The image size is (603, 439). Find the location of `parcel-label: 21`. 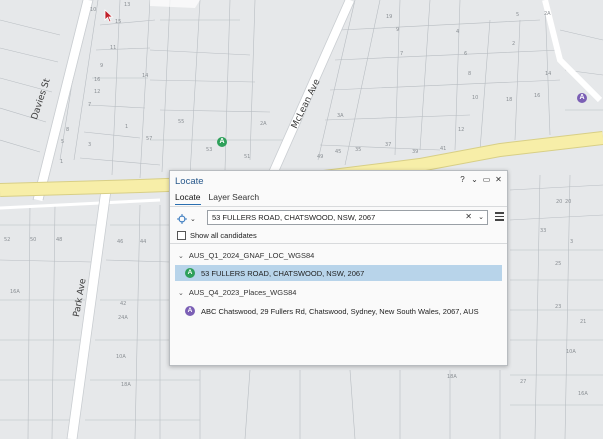

parcel-label: 21 is located at coordinates (583, 322).